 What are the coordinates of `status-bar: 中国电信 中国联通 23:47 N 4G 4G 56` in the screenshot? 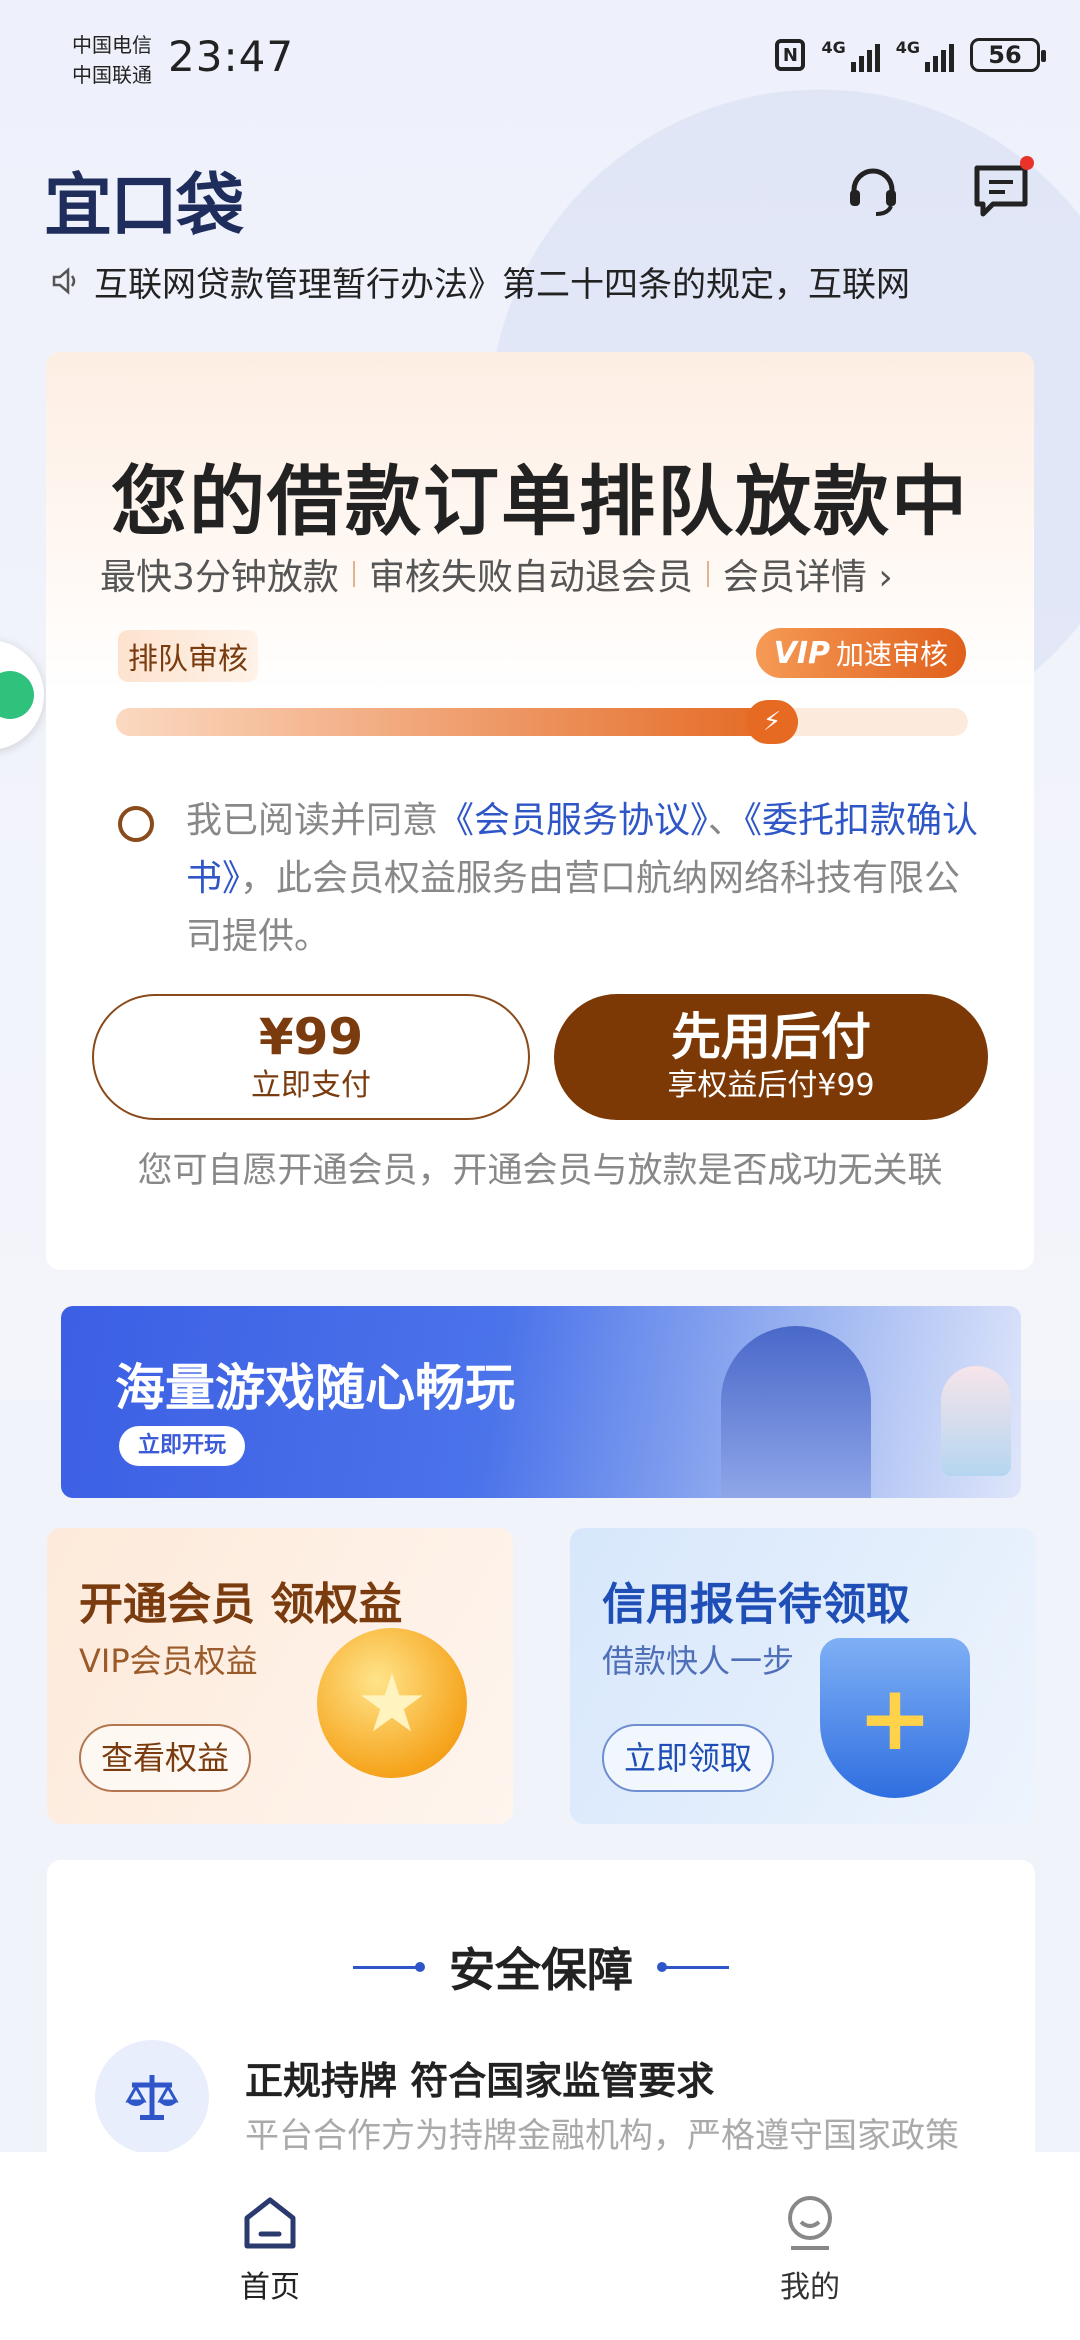 It's located at (540, 60).